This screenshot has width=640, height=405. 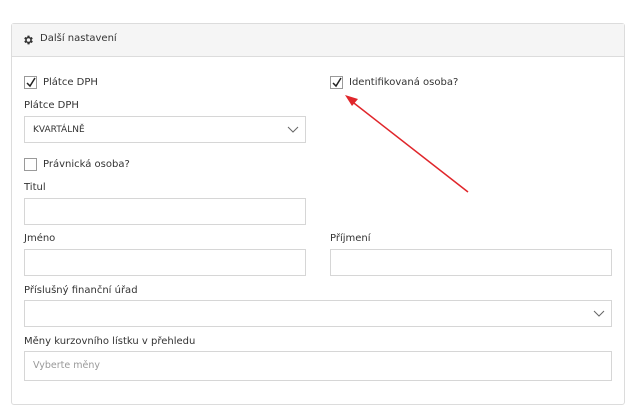 What do you see at coordinates (59, 130) in the screenshot?
I see `vat-period-value: KVARTÁLNĚ` at bounding box center [59, 130].